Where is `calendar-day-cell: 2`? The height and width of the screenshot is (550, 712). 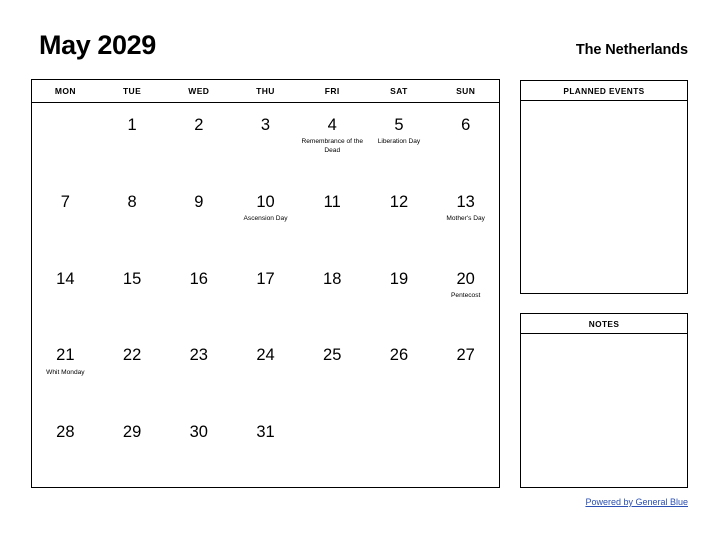
calendar-day-cell: 2 is located at coordinates (198, 141).